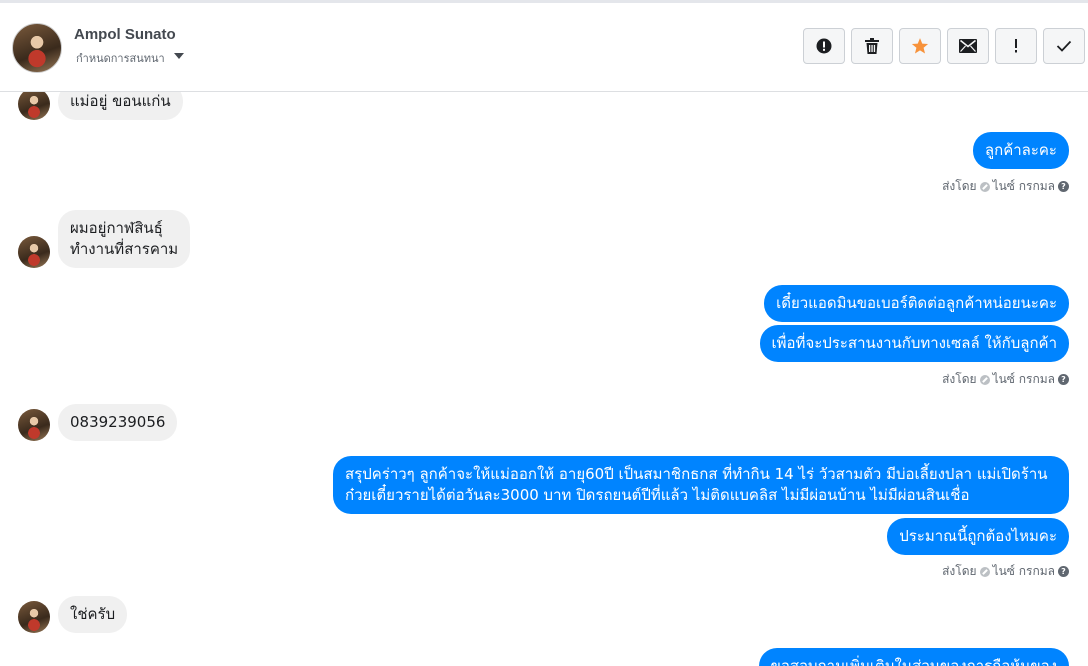 Image resolution: width=1088 pixels, height=666 pixels. Describe the element at coordinates (916, 303) in the screenshot. I see `message-bubble: เดี๋ยวแอดมินขอเบอร์ติดต่อลูกค้าหน่อยนะคะ` at that location.